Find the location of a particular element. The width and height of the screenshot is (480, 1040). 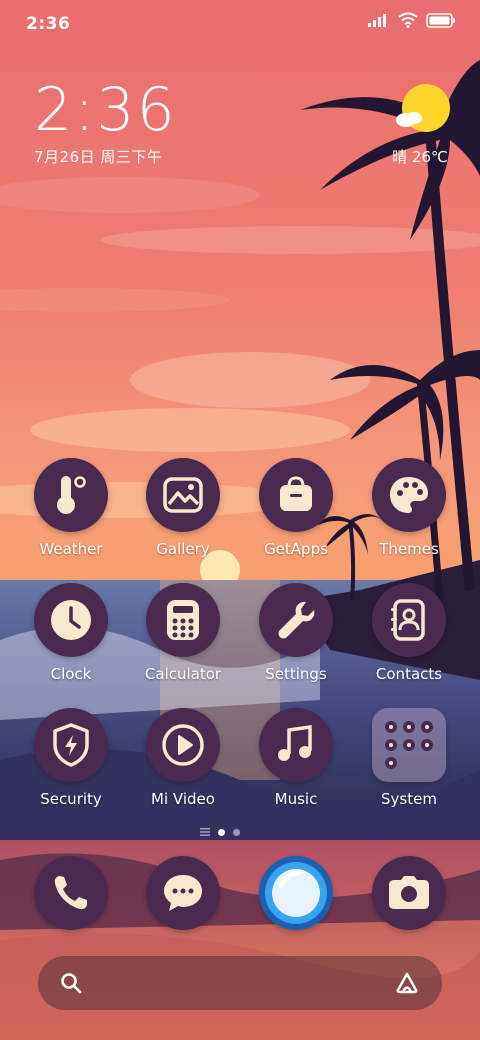

page-dot-active is located at coordinates (221, 832).